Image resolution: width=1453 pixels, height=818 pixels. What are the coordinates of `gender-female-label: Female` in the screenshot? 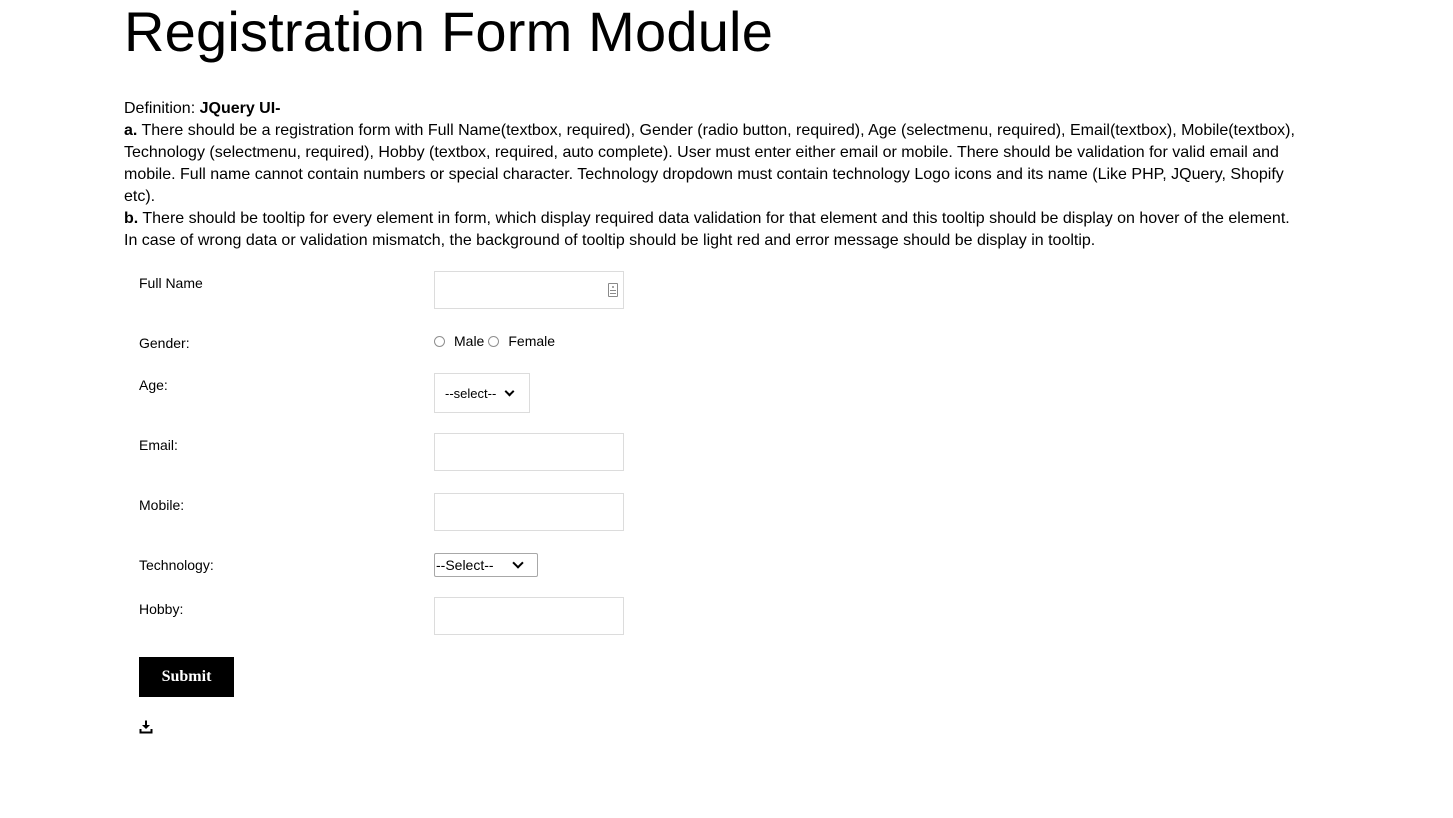 It's located at (531, 341).